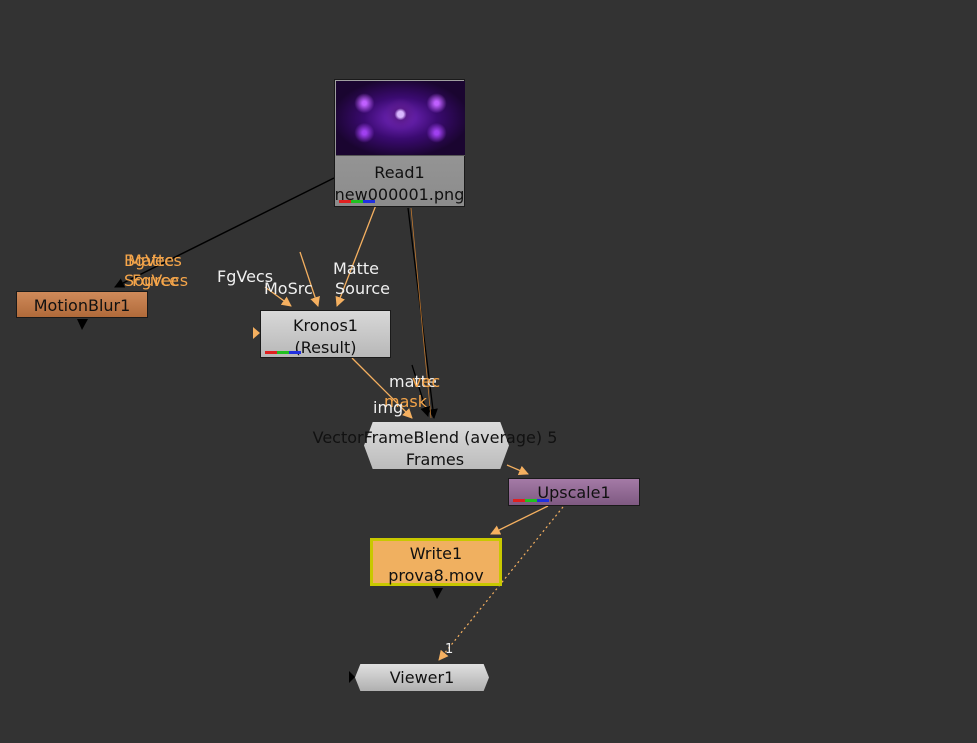  I want to click on edge-label-fgvecs: FgVecs, so click(160, 280).